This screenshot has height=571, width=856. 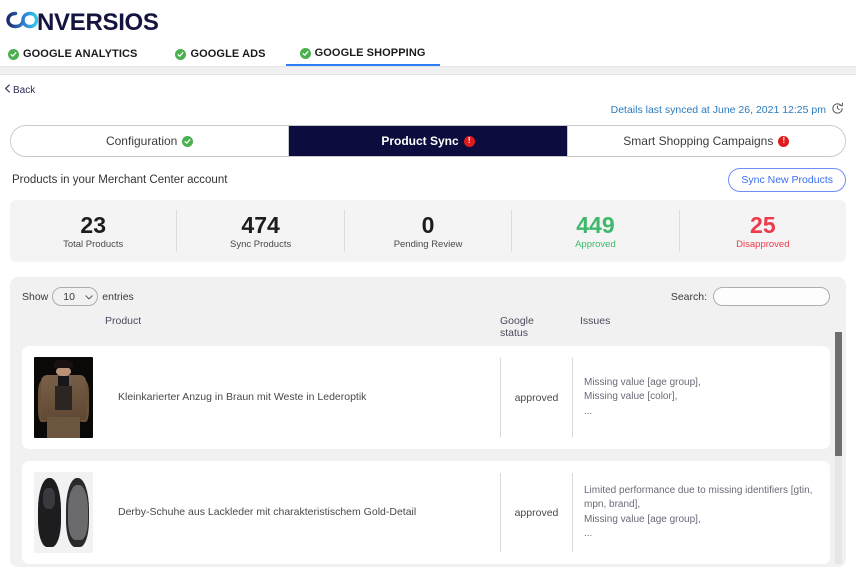 I want to click on back-link: Back, so click(x=17, y=85).